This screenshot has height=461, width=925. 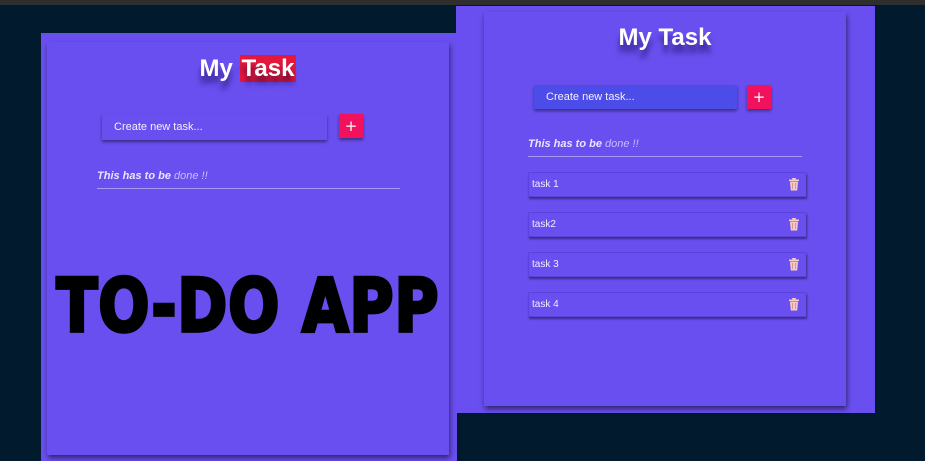 What do you see at coordinates (247, 306) in the screenshot?
I see `todo-app-banner: TO-DO APP` at bounding box center [247, 306].